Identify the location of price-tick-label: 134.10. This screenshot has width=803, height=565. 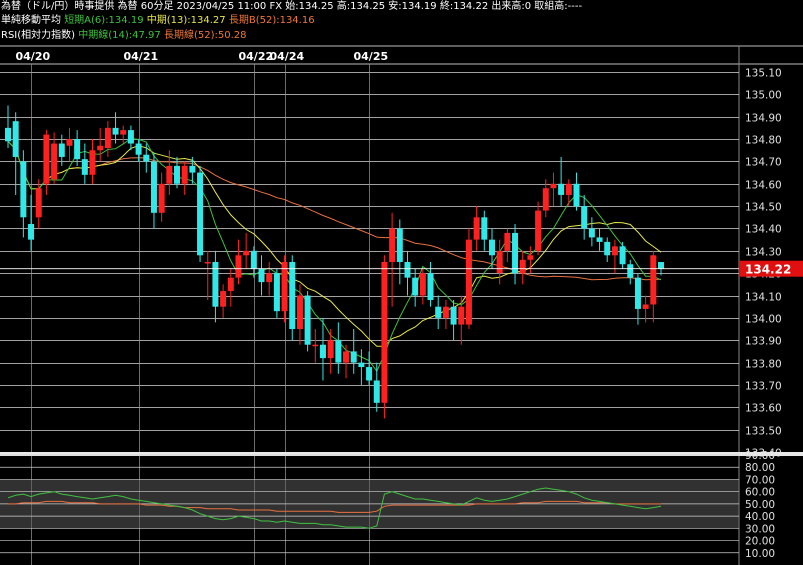
(763, 298).